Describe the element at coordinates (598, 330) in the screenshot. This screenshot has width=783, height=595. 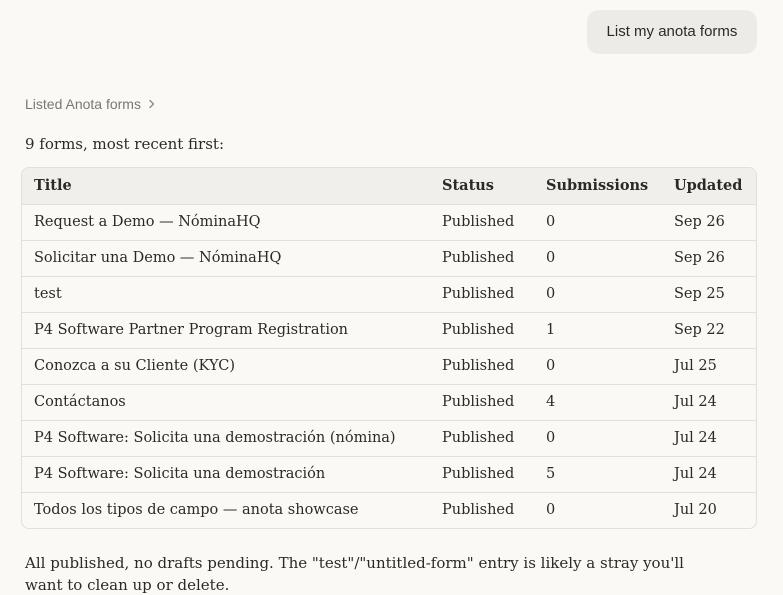
I see `cell-submissions: 1` at that location.